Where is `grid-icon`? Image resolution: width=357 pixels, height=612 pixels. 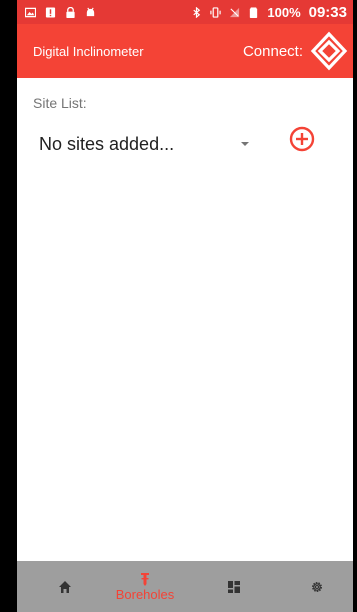
grid-icon is located at coordinates (234, 586).